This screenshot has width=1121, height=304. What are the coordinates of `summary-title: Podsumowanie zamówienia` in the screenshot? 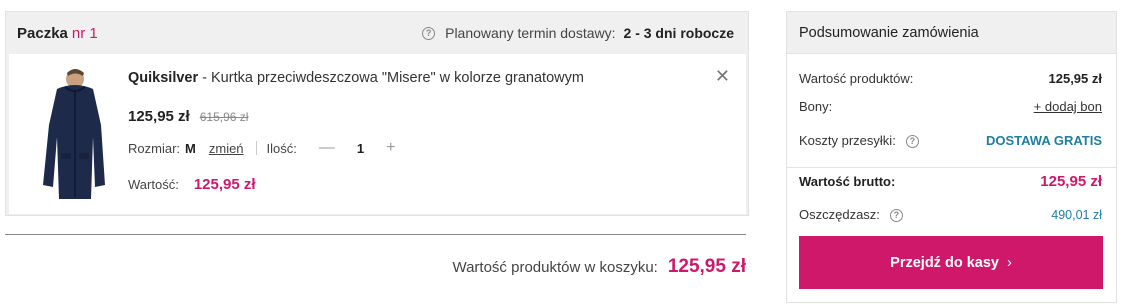 It's located at (951, 33).